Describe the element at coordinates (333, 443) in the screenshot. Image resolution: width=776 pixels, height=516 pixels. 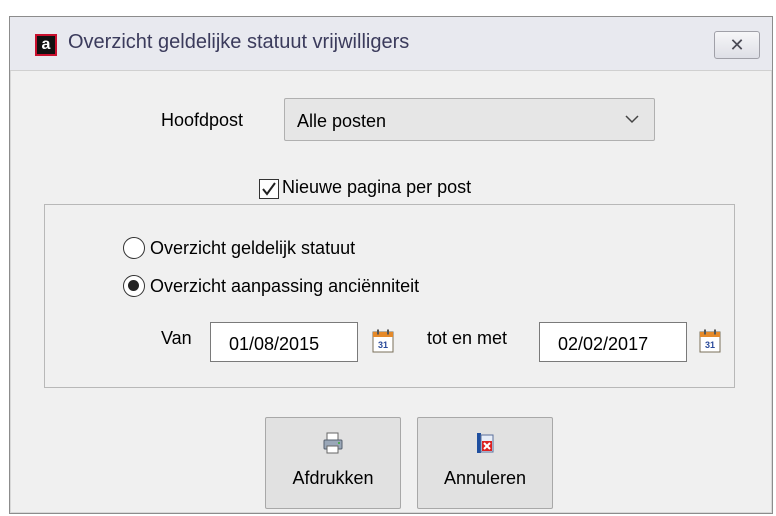
I see `printer-icon` at that location.